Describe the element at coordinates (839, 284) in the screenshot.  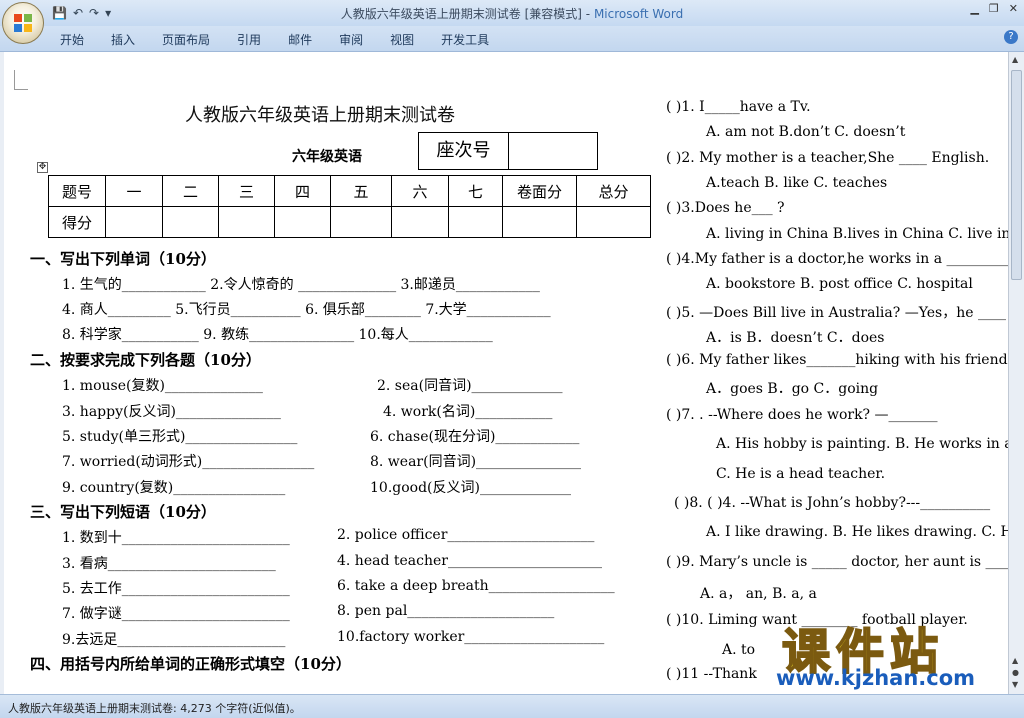
I see `list-item: A. bookstore B. post office C. hospital` at that location.